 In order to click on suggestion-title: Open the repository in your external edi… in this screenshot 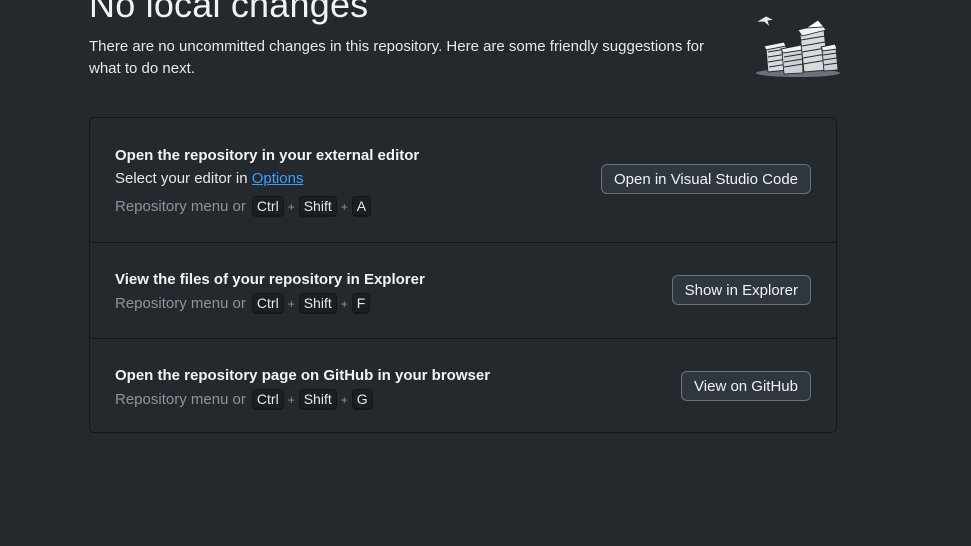, I will do `click(267, 155)`.